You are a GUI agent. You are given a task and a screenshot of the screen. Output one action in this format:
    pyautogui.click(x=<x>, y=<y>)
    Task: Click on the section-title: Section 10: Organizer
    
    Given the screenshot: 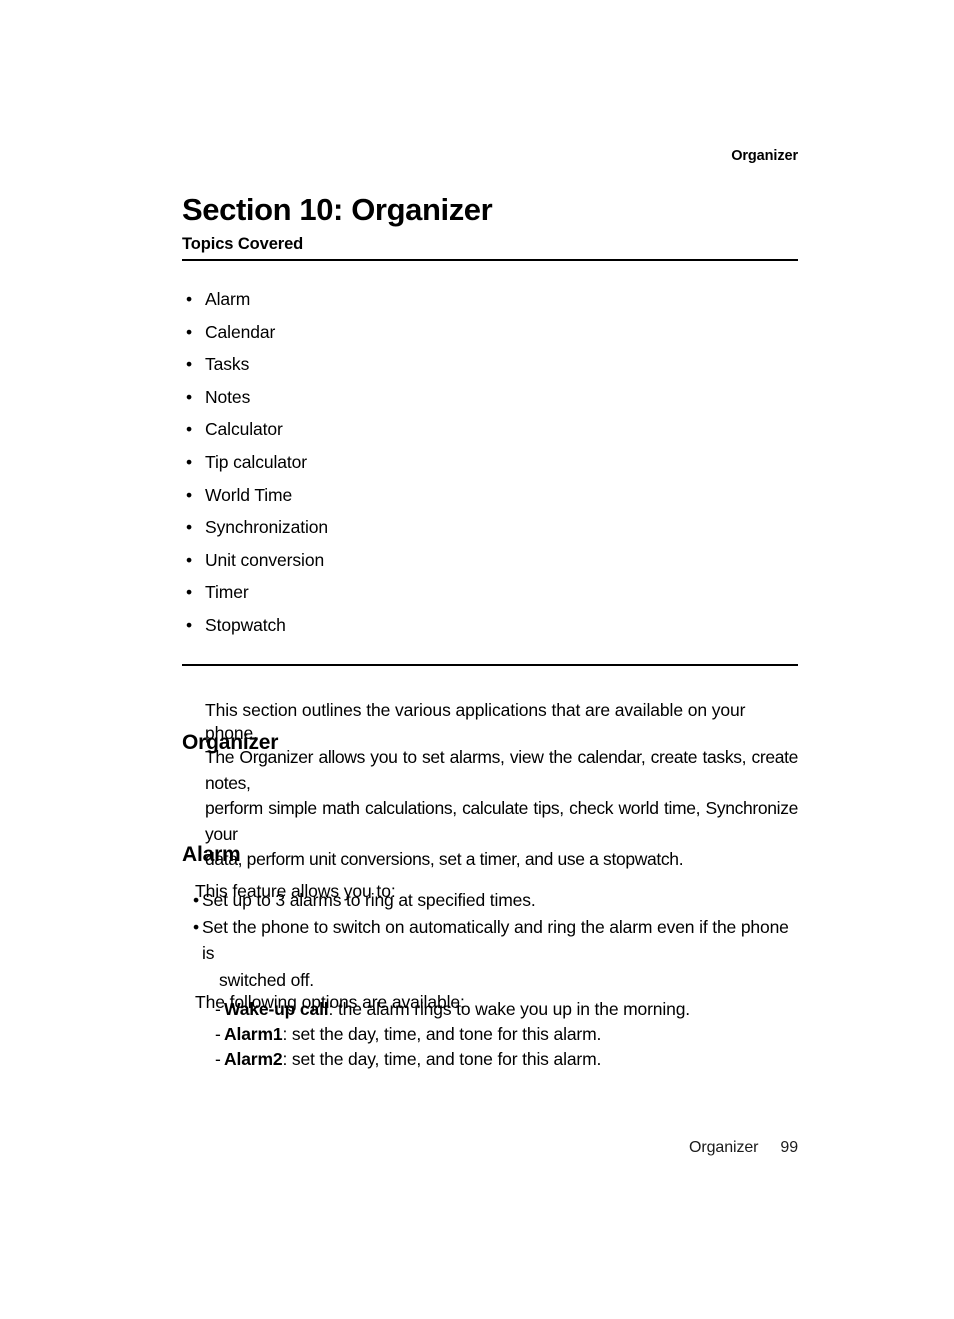 What is the action you would take?
    pyautogui.click(x=337, y=209)
    